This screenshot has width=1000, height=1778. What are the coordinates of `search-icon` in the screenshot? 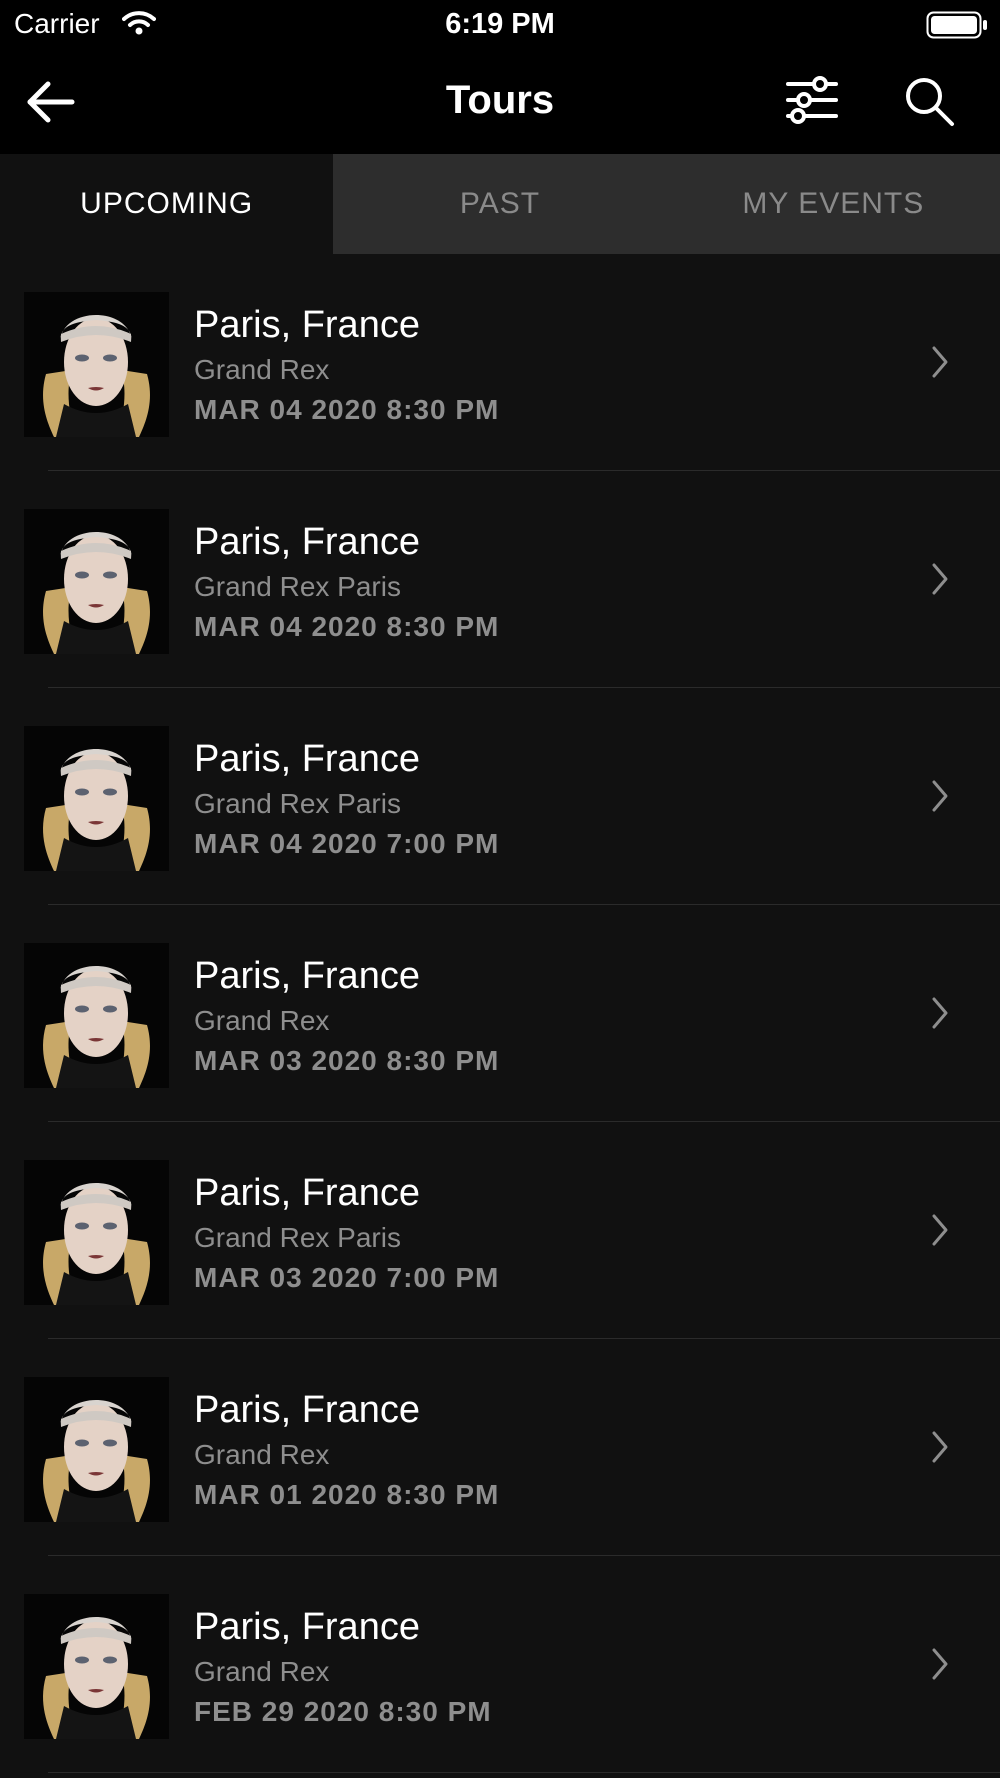 It's located at (930, 102).